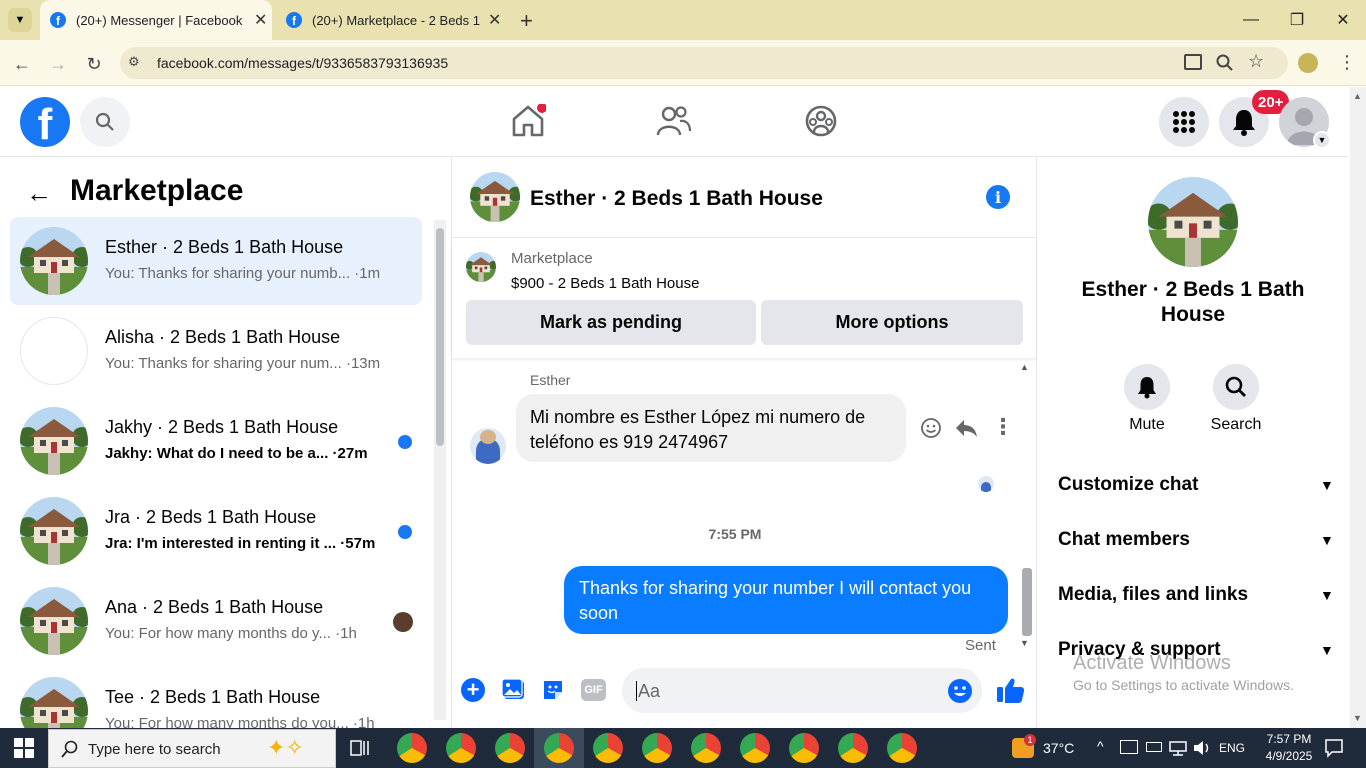 The width and height of the screenshot is (1366, 768). I want to click on window-close-icon: ✕, so click(1343, 20).